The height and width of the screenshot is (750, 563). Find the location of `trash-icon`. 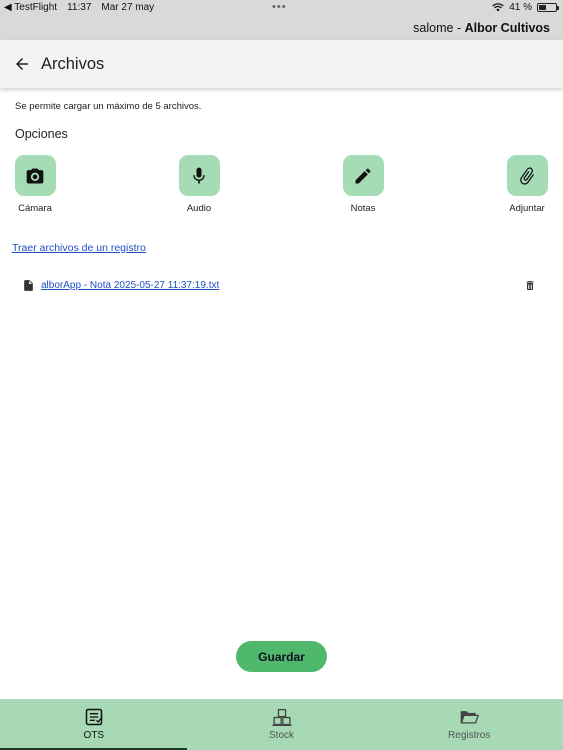

trash-icon is located at coordinates (530, 285).